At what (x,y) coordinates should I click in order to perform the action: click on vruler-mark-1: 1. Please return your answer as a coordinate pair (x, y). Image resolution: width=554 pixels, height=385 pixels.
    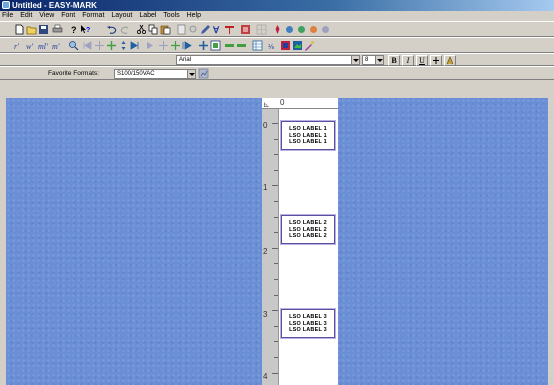
    Looking at the image, I should click on (265, 187).